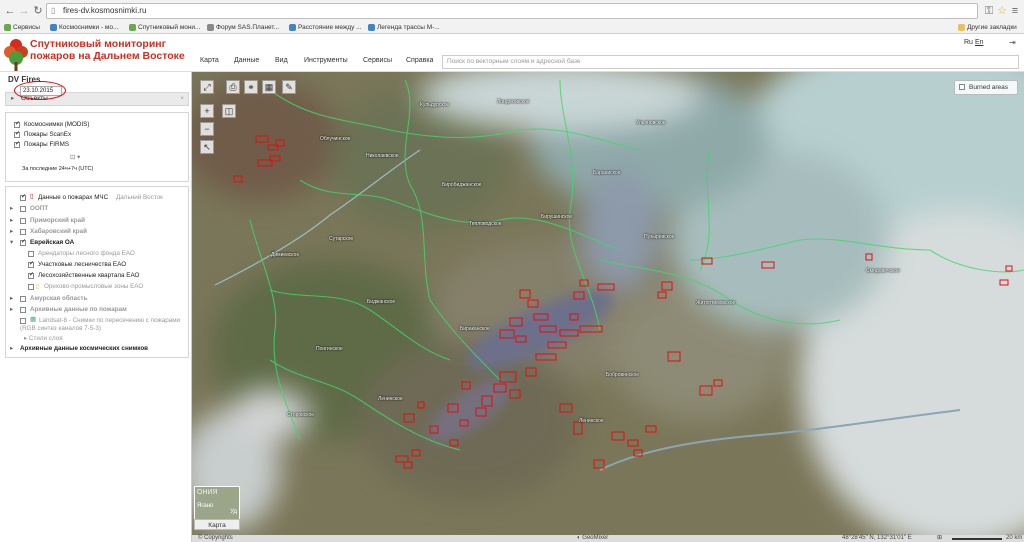 The image size is (1024, 542). What do you see at coordinates (57, 124) in the screenshot?
I see `layer-modis: Космоснимки (MODIS)` at bounding box center [57, 124].